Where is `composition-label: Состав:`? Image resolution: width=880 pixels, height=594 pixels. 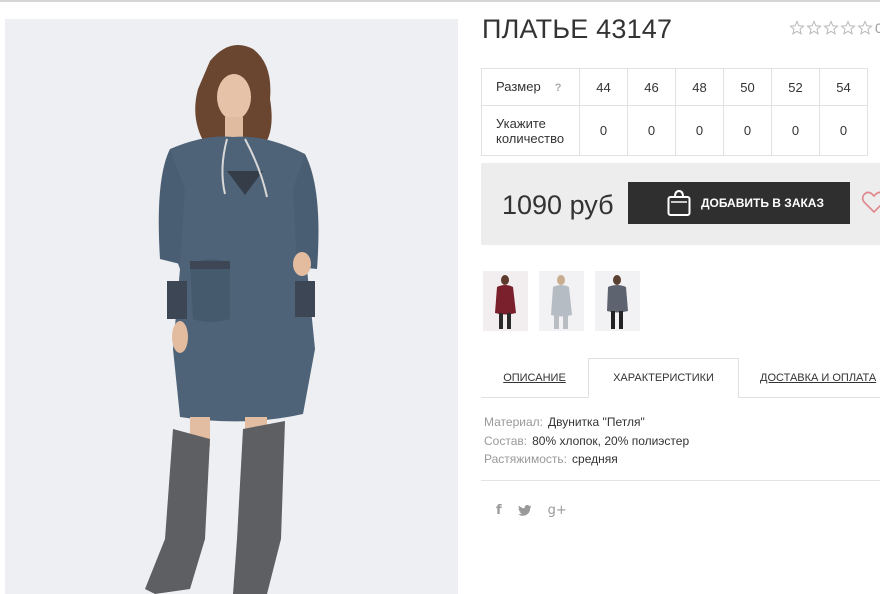
composition-label: Состав: is located at coordinates (506, 440).